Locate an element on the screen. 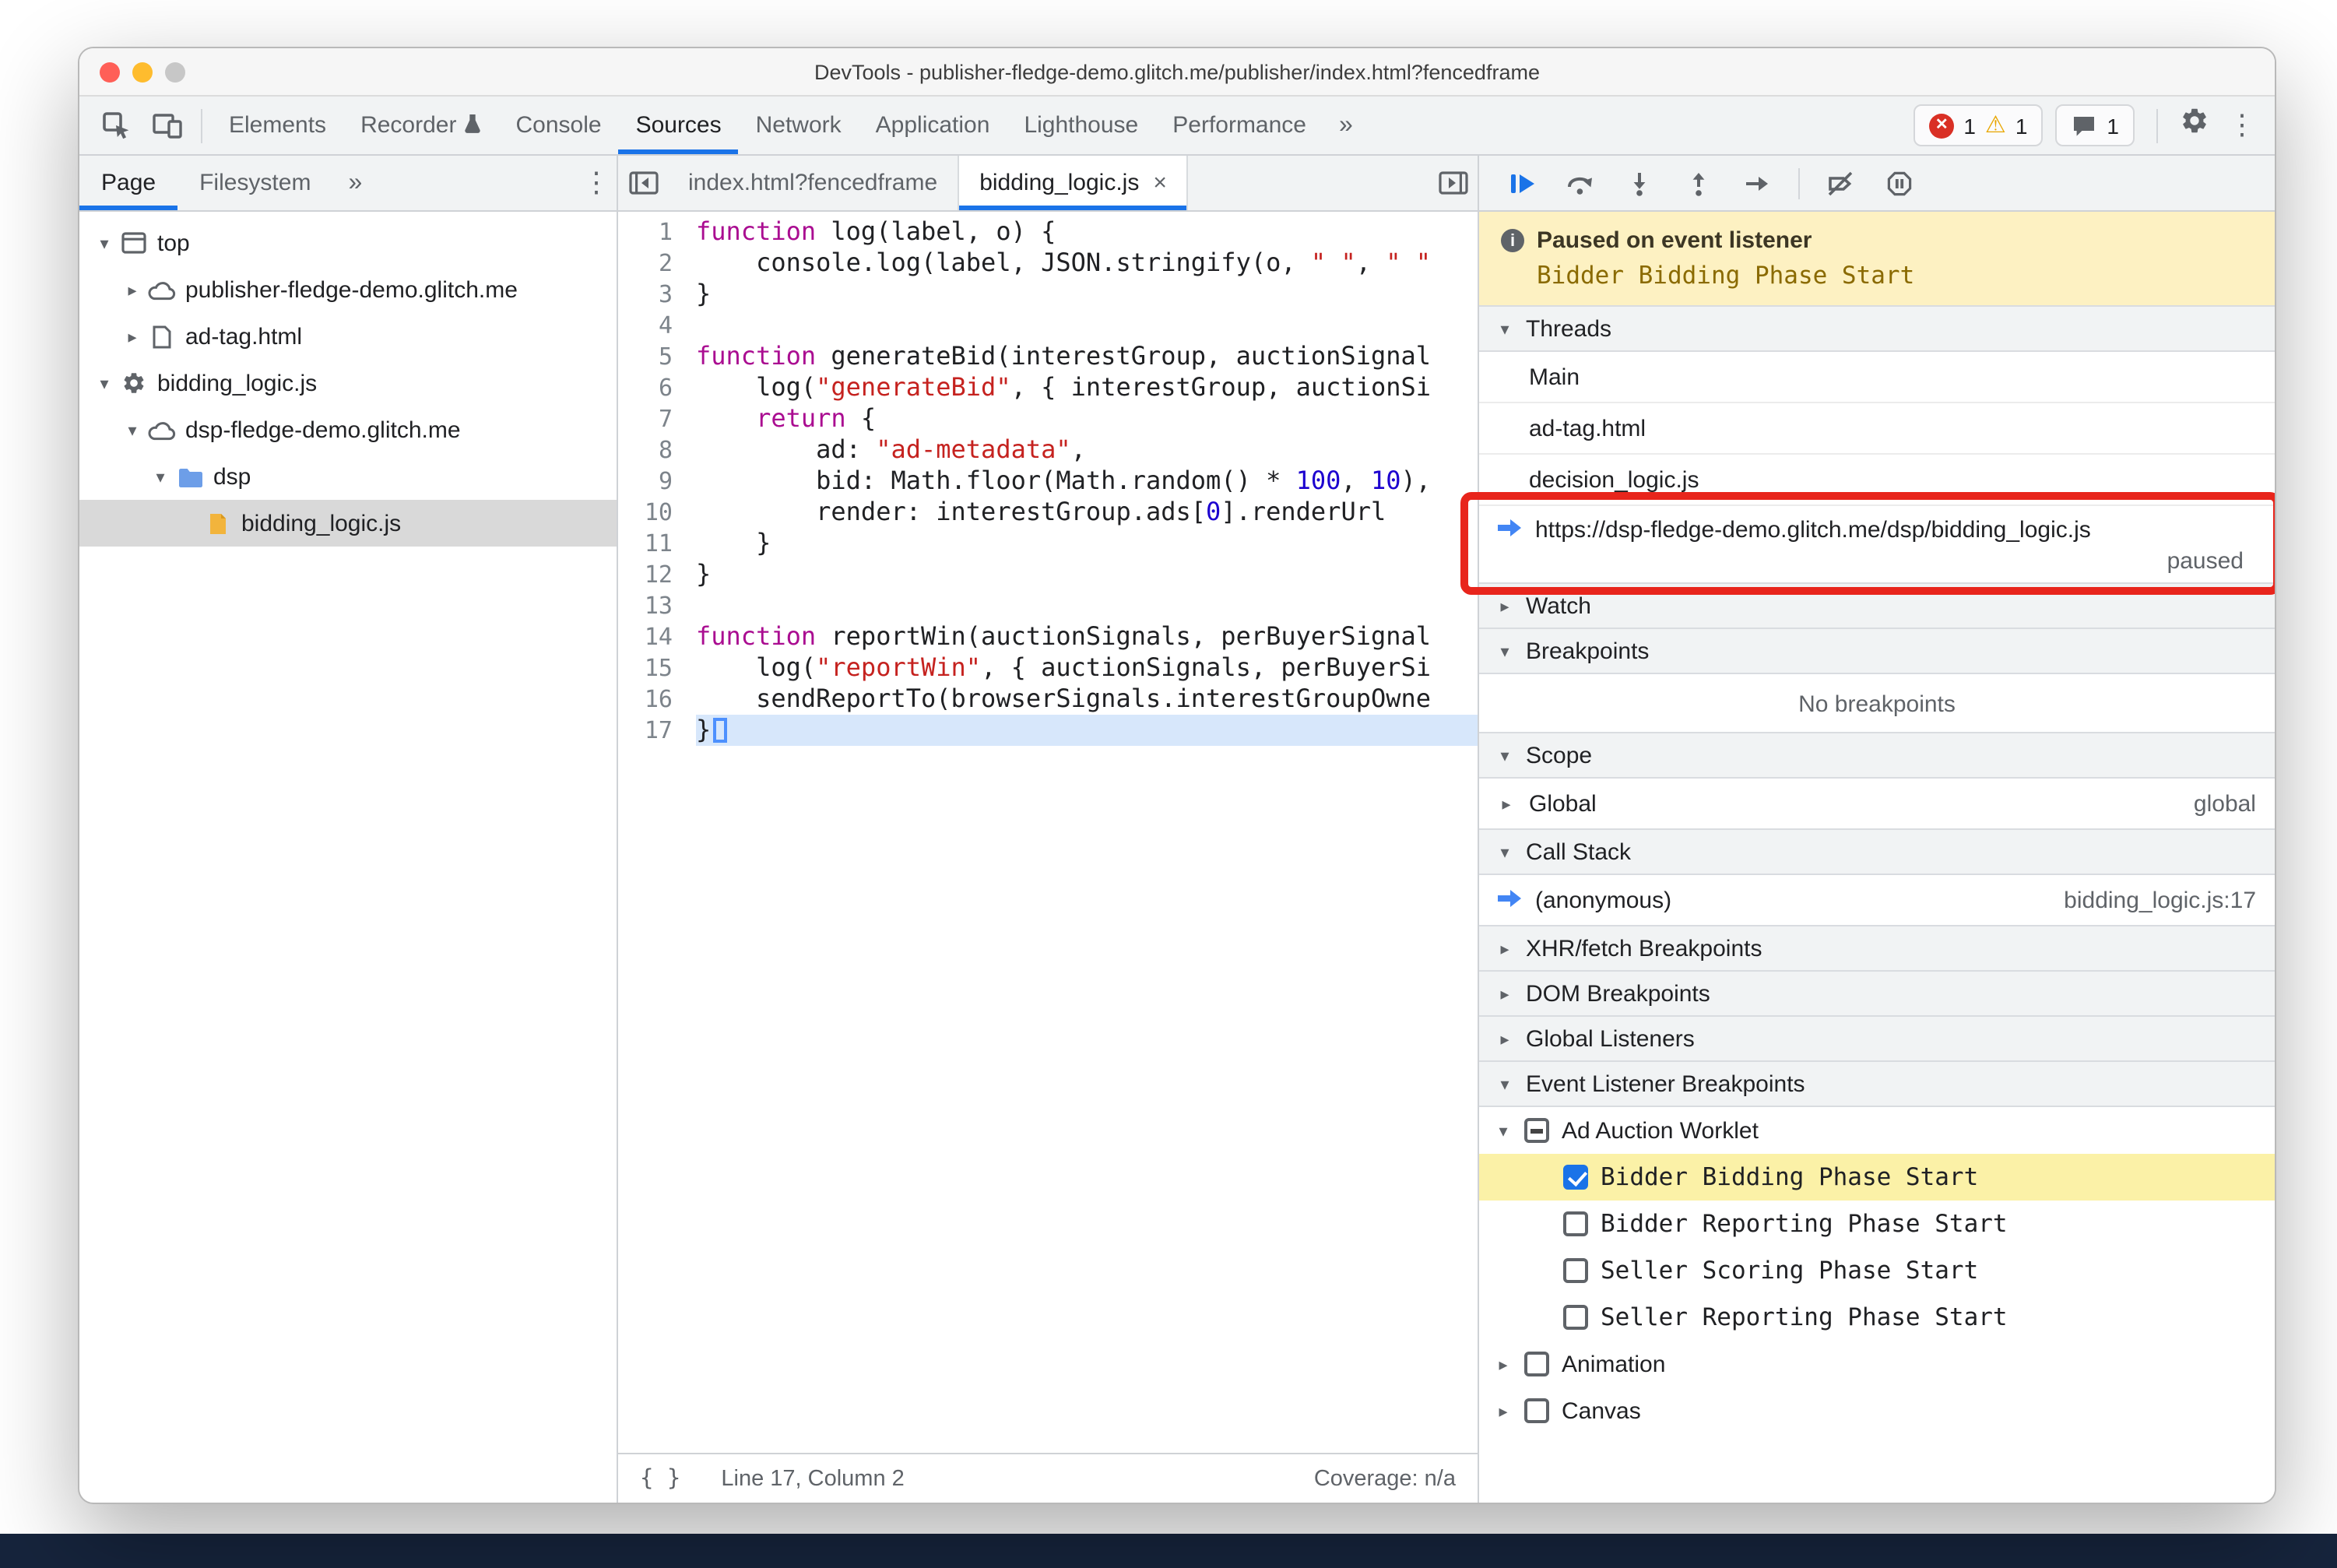 The height and width of the screenshot is (1568, 2337). section-scope: ▾ Scope is located at coordinates (1877, 755).